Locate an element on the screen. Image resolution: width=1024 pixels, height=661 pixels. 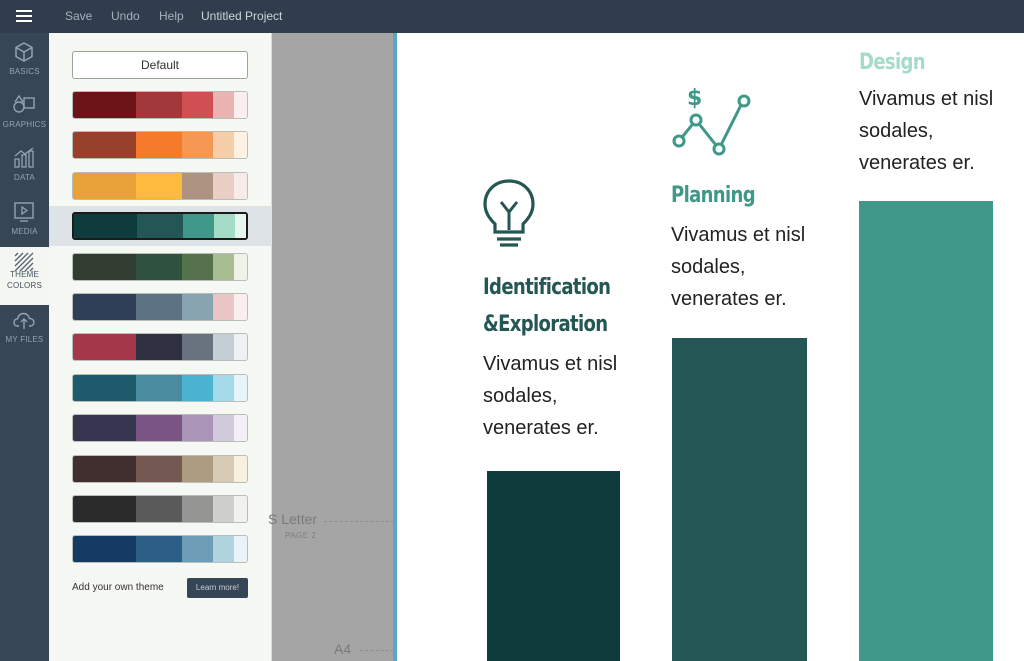
rail-item-theme-colors: THEME COLORS is located at coordinates (24, 276).